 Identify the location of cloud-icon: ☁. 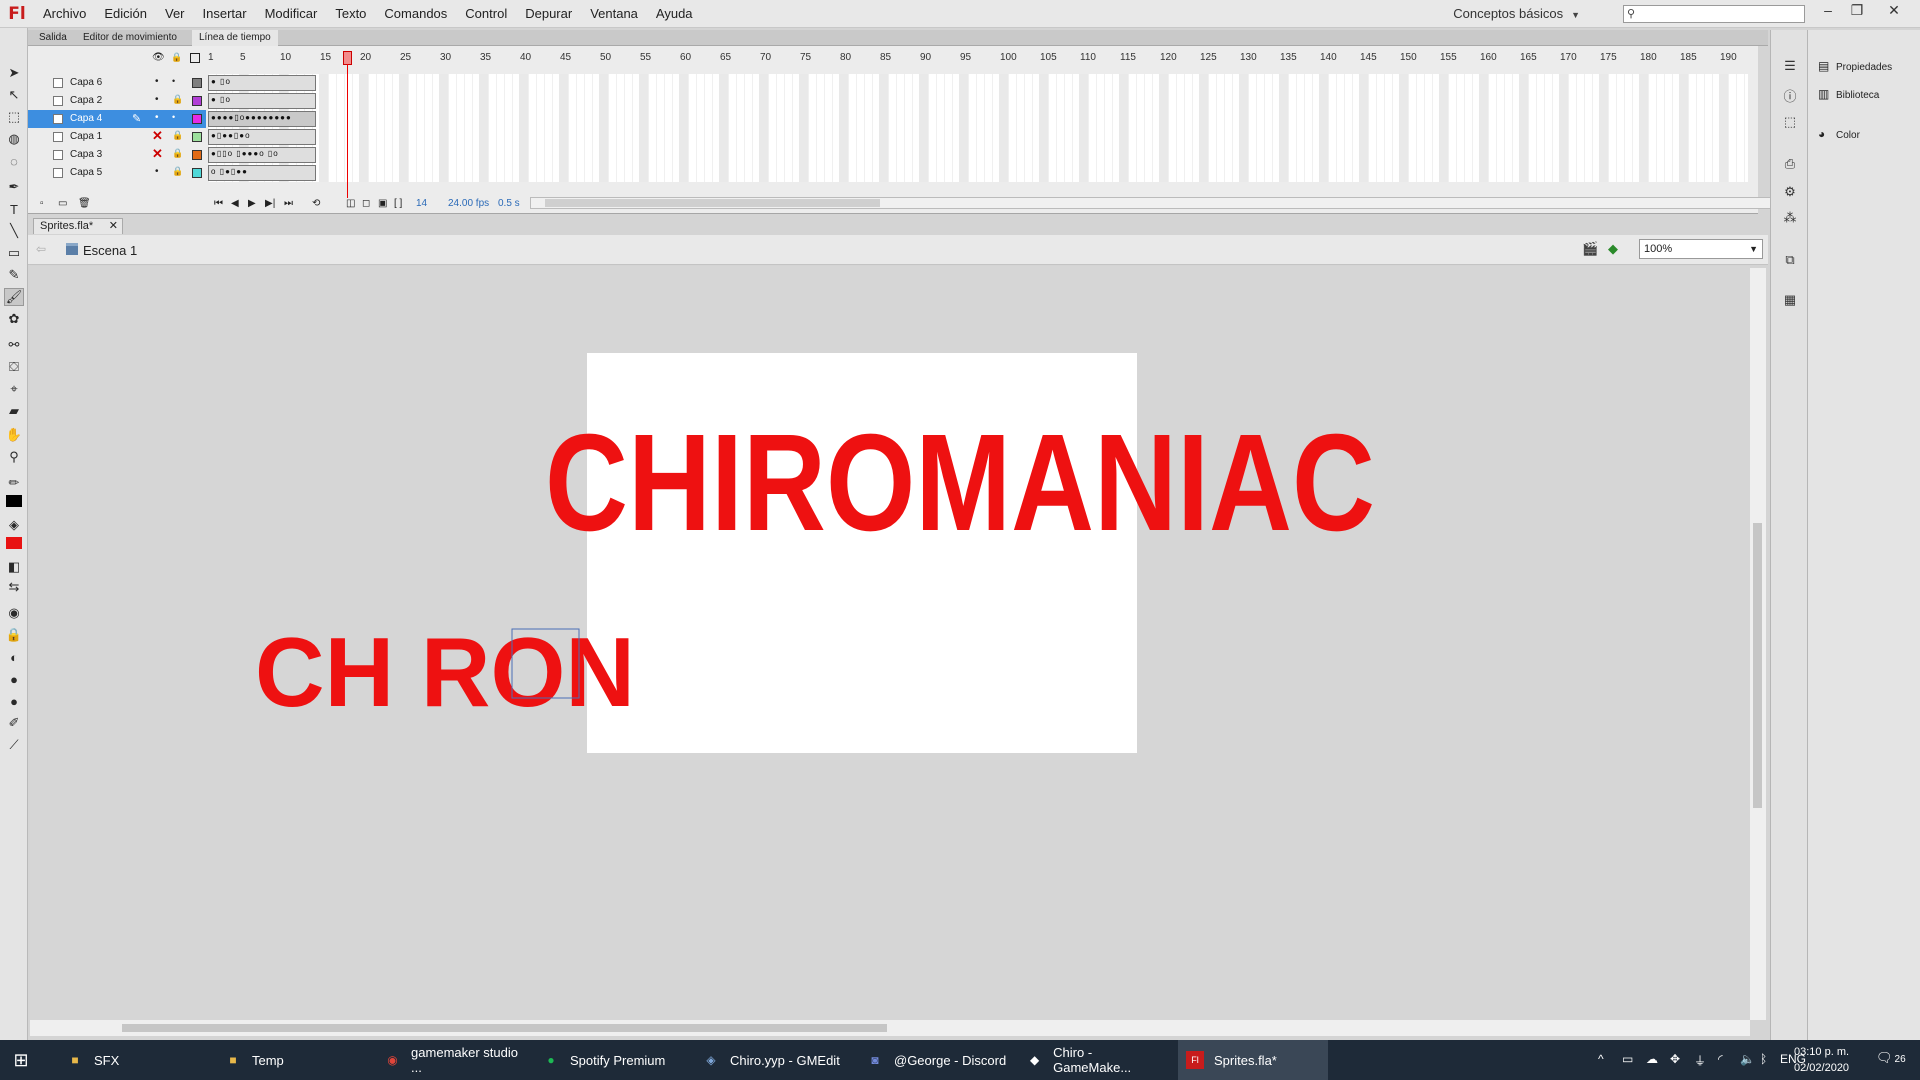
(1652, 1059).